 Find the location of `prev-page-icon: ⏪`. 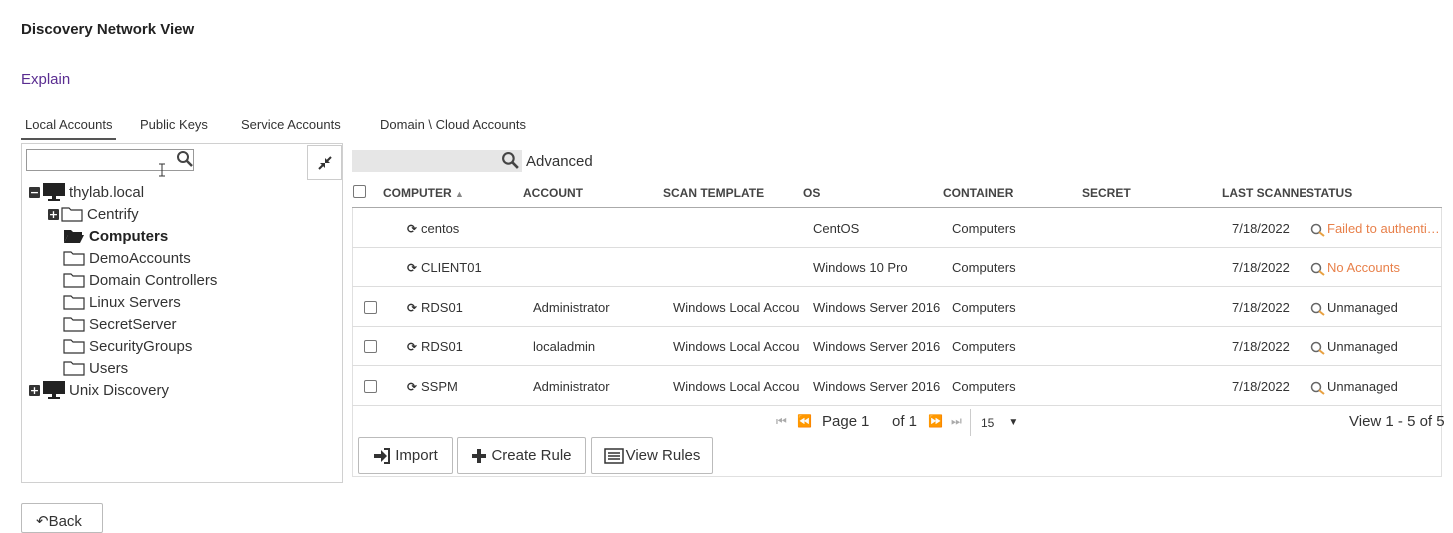

prev-page-icon: ⏪ is located at coordinates (804, 421).